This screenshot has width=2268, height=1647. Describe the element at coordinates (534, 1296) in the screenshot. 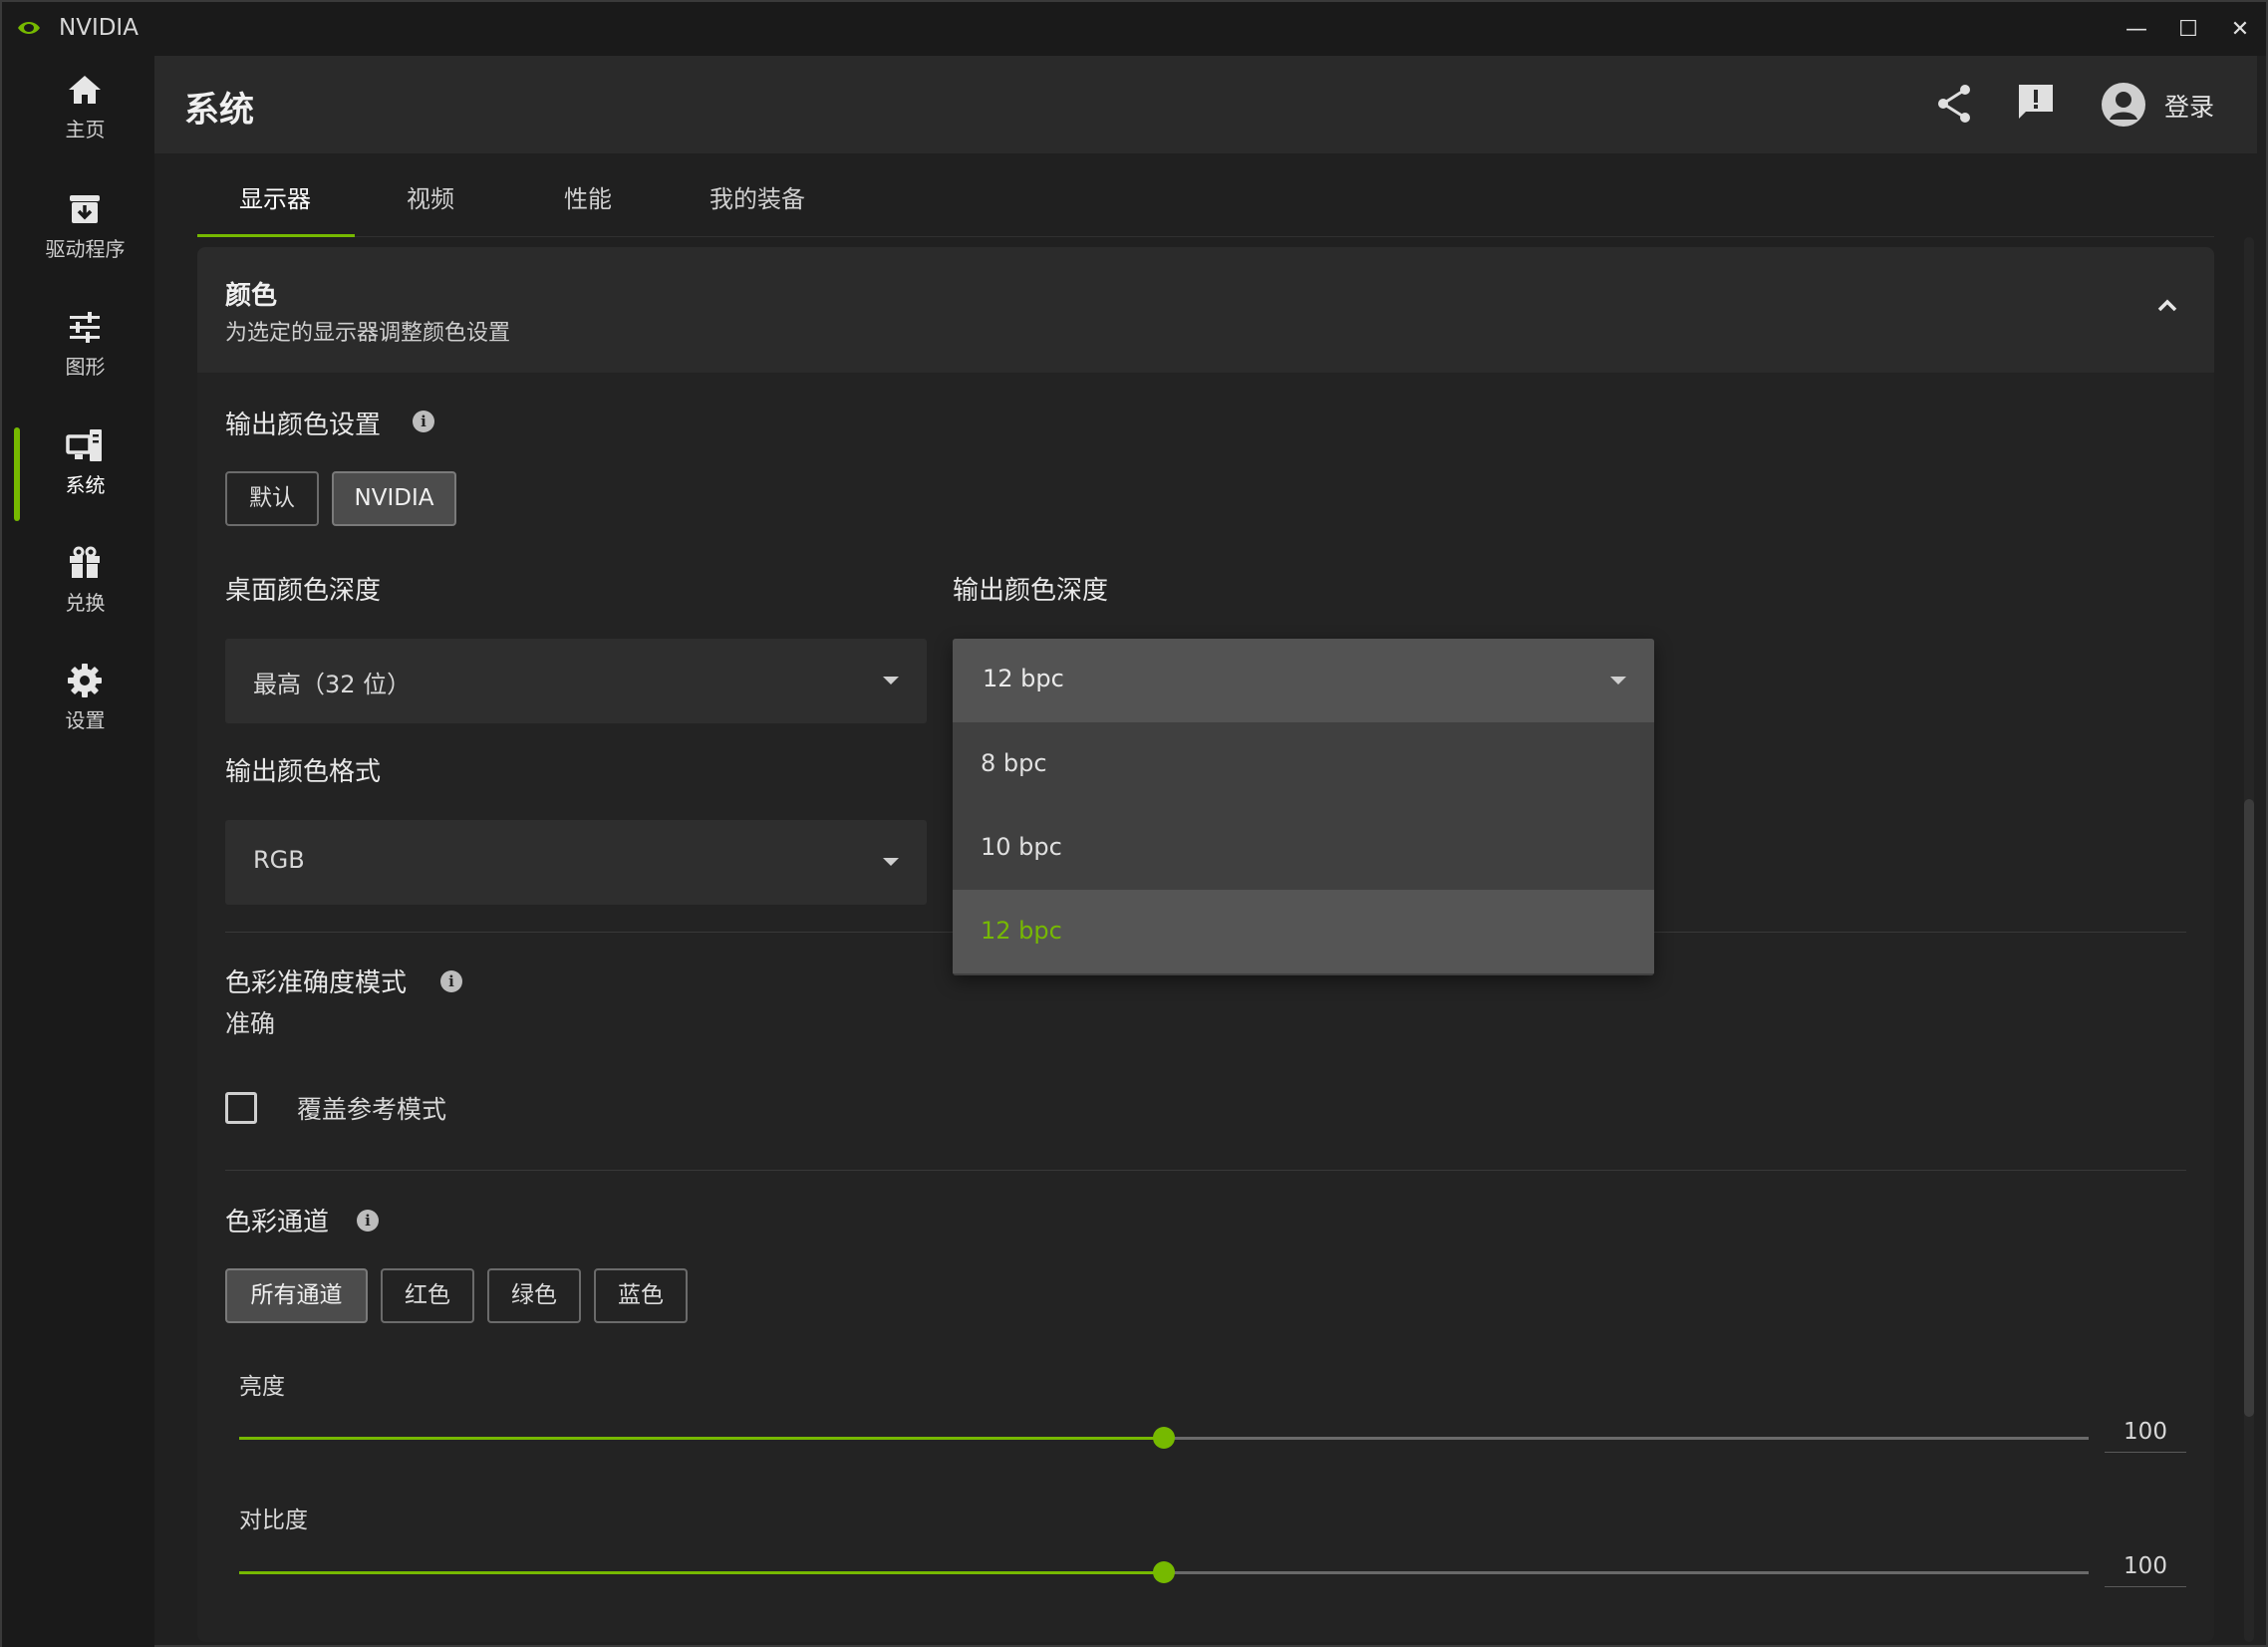

I see `channel-green-button: 绿色` at that location.